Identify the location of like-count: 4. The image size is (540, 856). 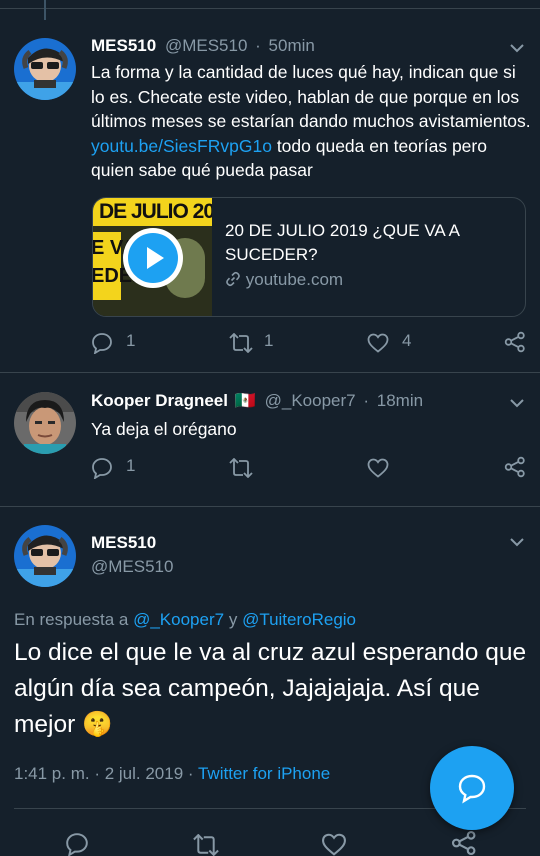
(407, 340).